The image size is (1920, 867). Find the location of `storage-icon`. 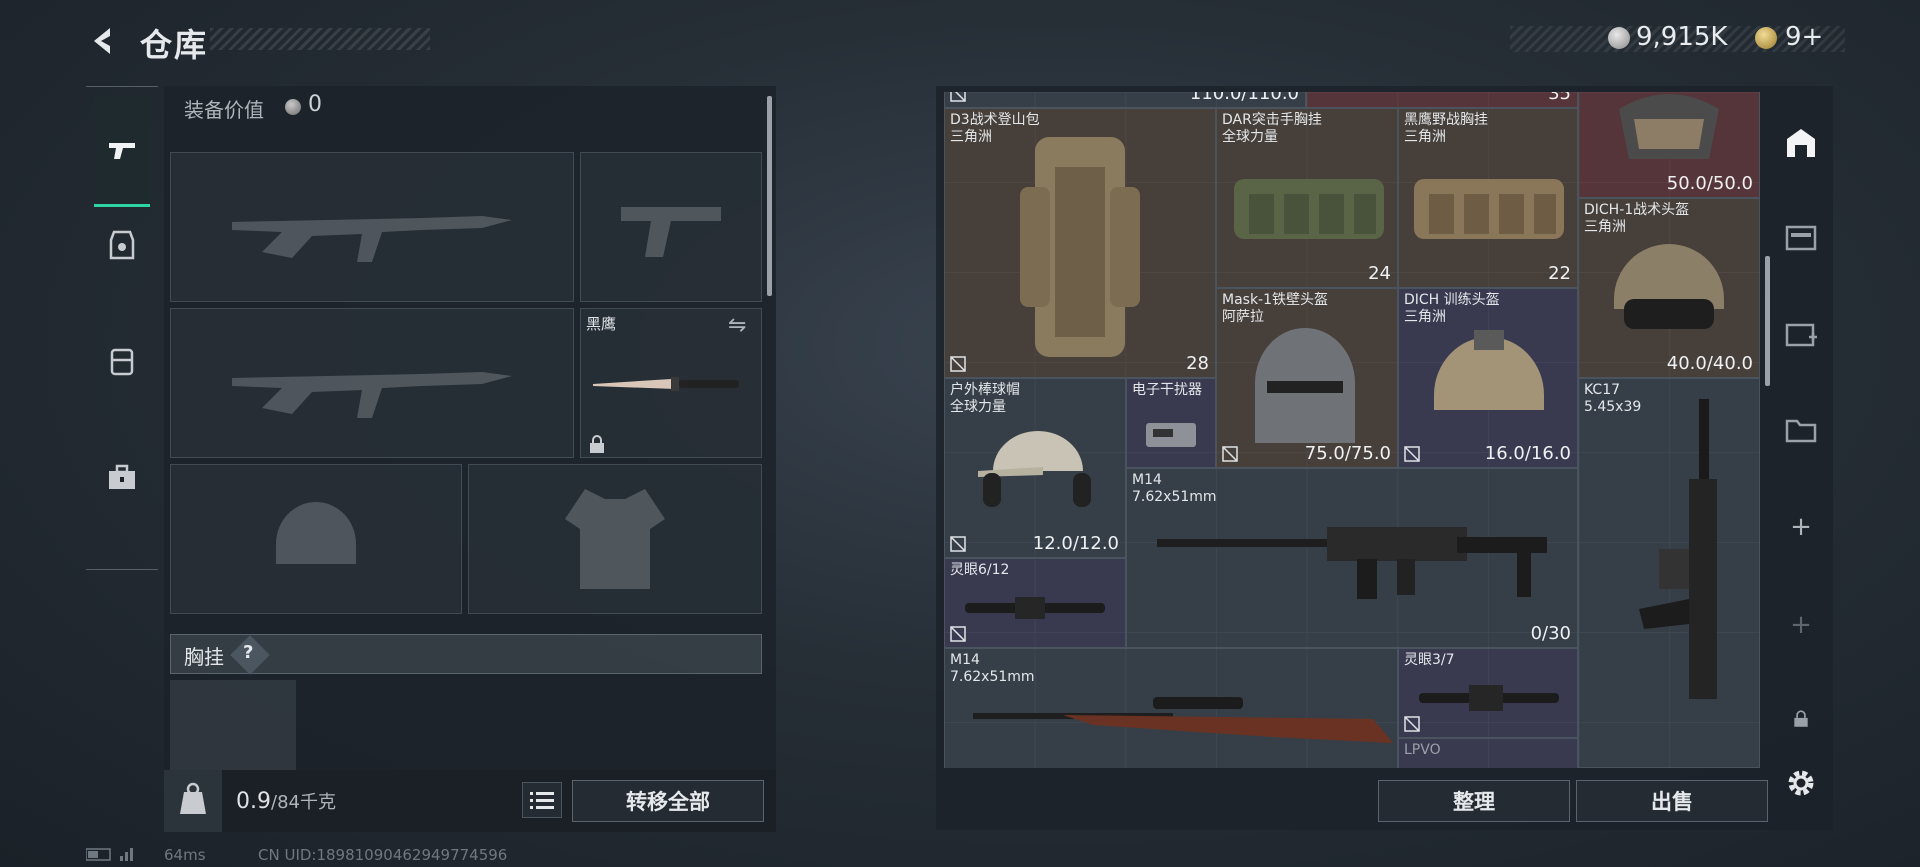

storage-icon is located at coordinates (1801, 143).